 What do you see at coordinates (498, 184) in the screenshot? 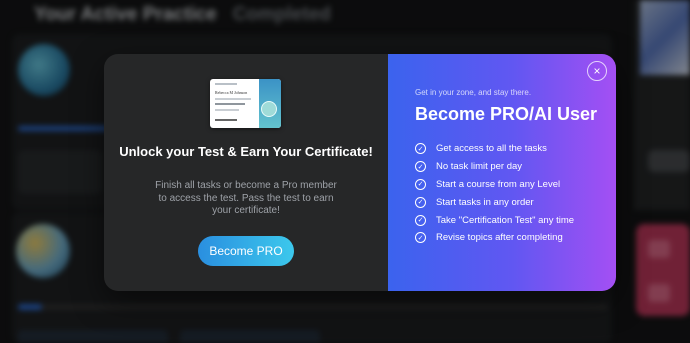
I see `feature-label: Start a course from any Level` at bounding box center [498, 184].